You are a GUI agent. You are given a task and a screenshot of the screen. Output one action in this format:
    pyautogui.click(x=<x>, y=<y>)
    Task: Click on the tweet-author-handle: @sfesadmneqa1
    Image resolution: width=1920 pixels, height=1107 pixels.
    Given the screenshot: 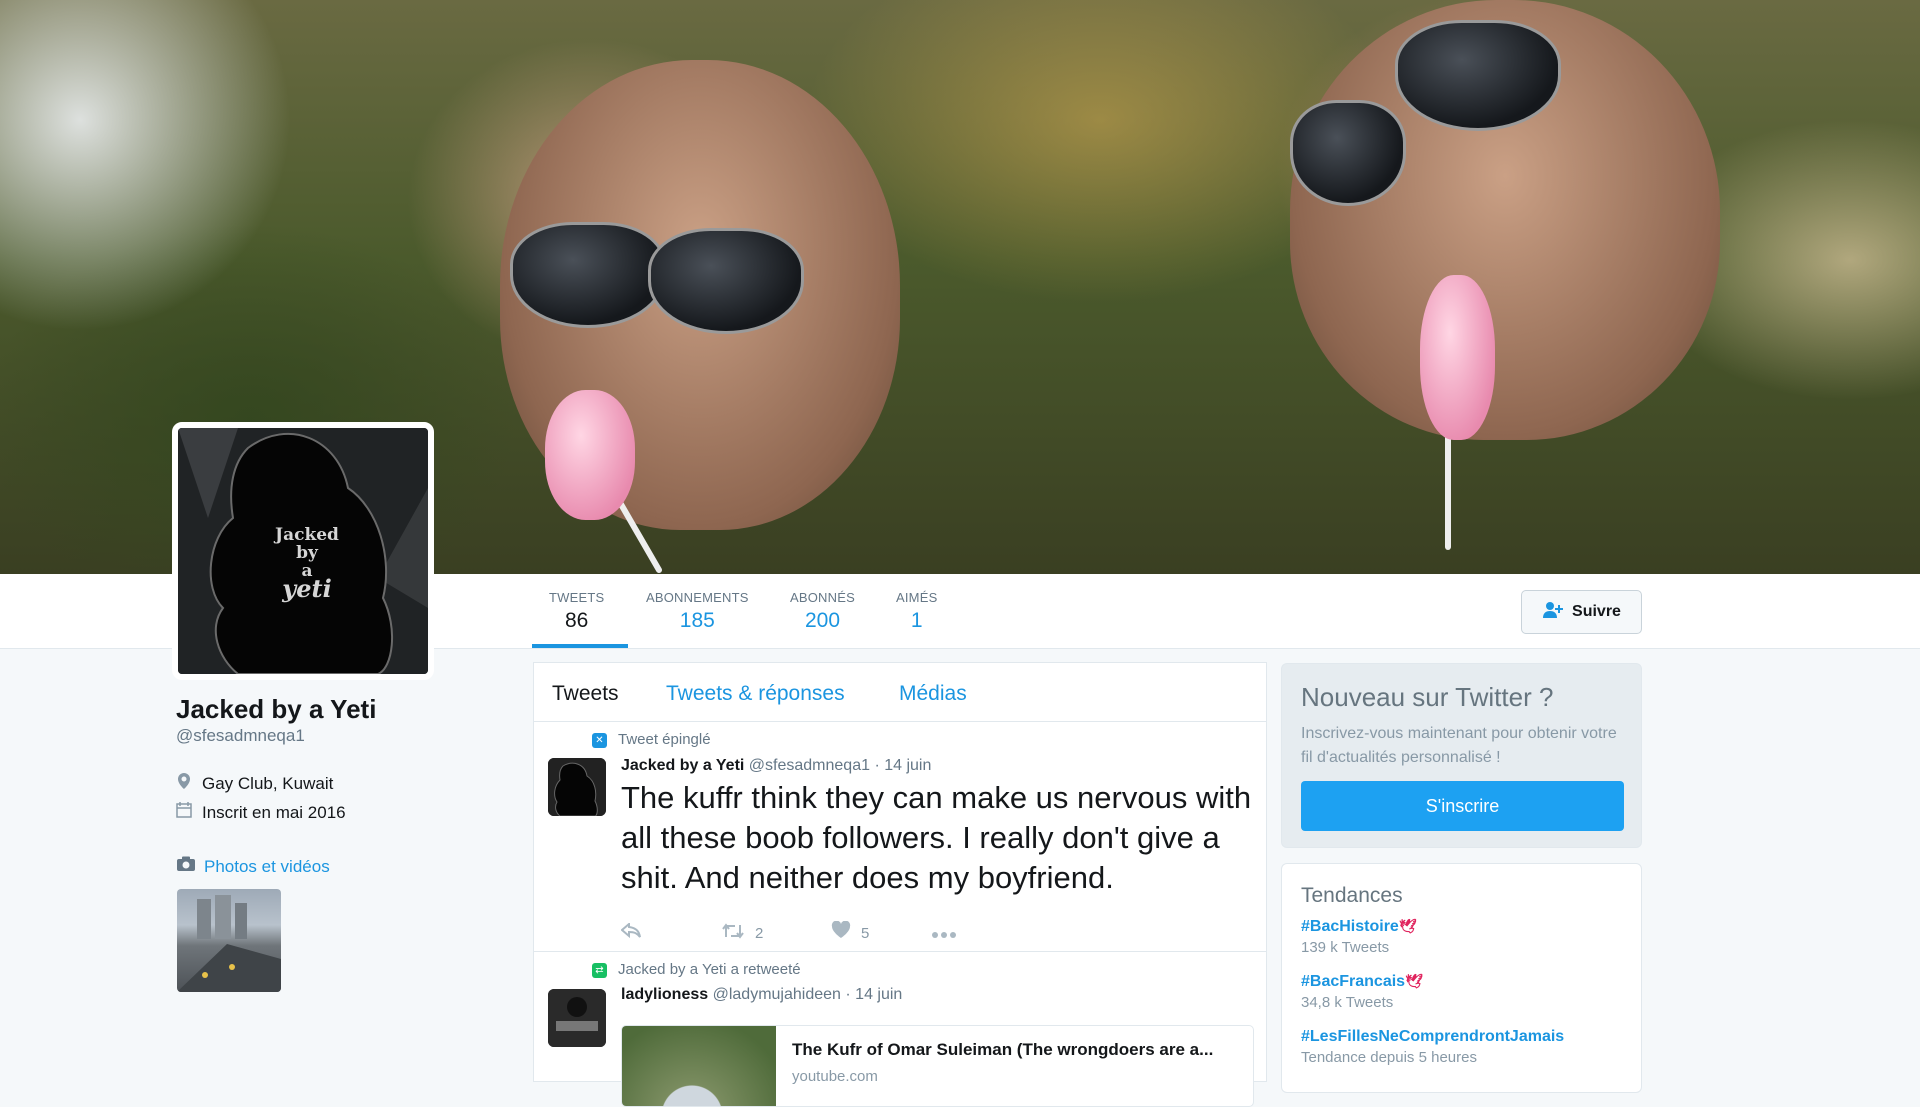 What is the action you would take?
    pyautogui.click(x=809, y=765)
    